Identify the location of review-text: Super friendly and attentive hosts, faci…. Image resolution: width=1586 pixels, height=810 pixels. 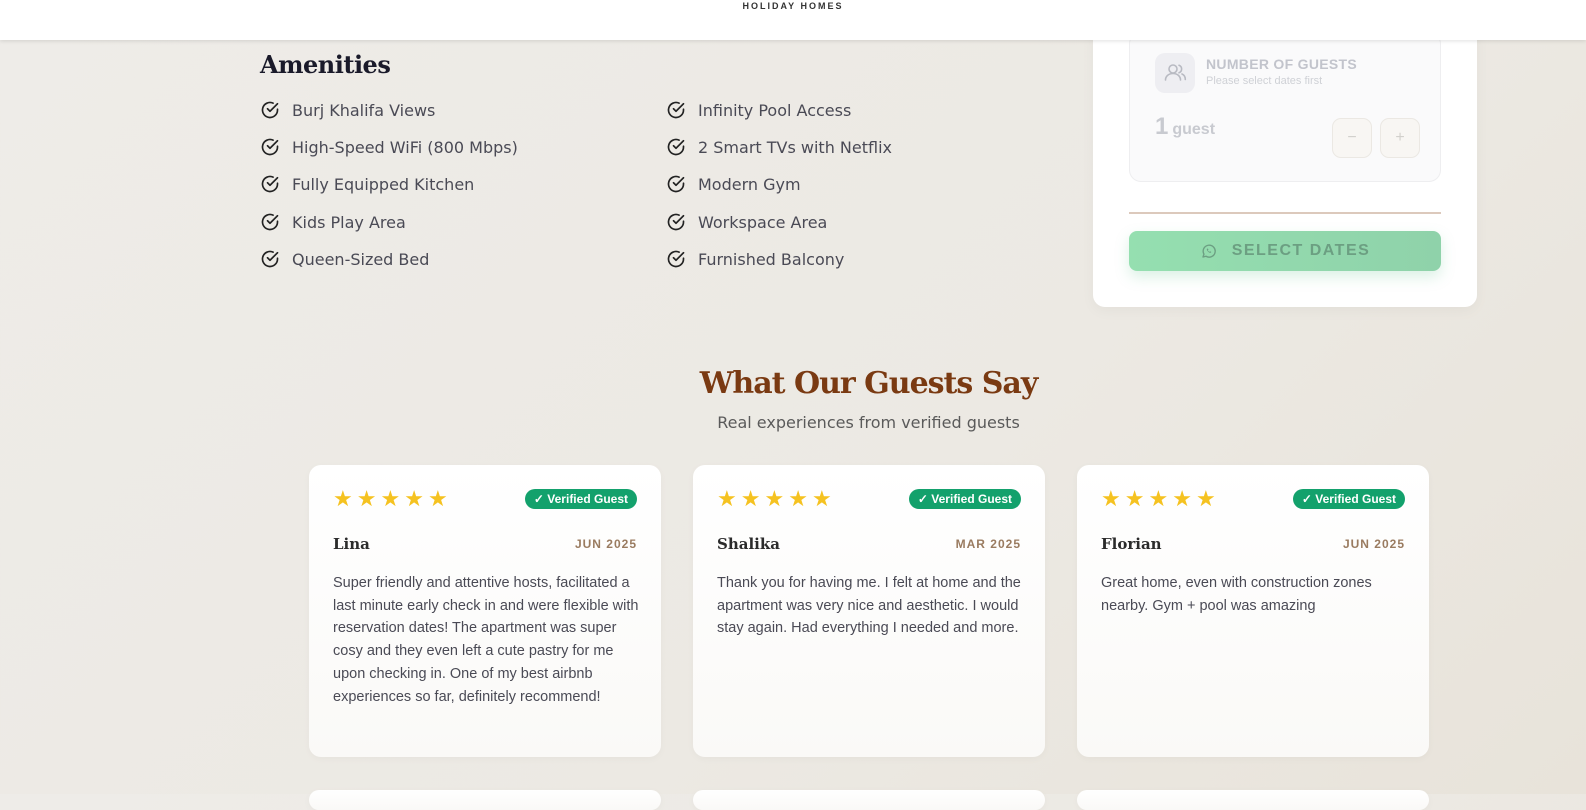
(486, 640).